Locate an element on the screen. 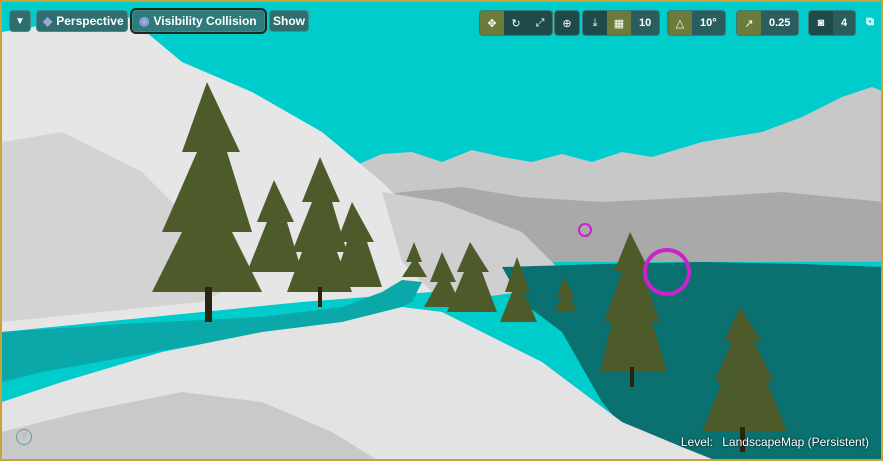  level-prefix: Level: is located at coordinates (696, 442).